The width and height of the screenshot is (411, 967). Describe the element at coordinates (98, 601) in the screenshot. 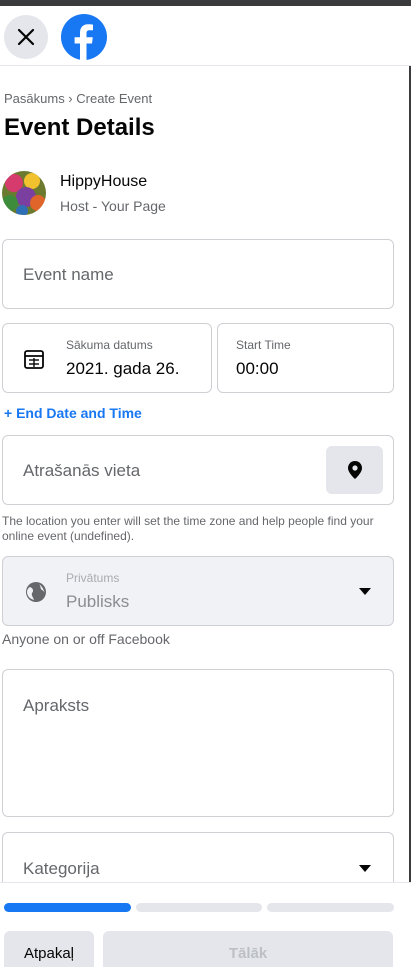

I see `privacy-value: Publisks` at that location.